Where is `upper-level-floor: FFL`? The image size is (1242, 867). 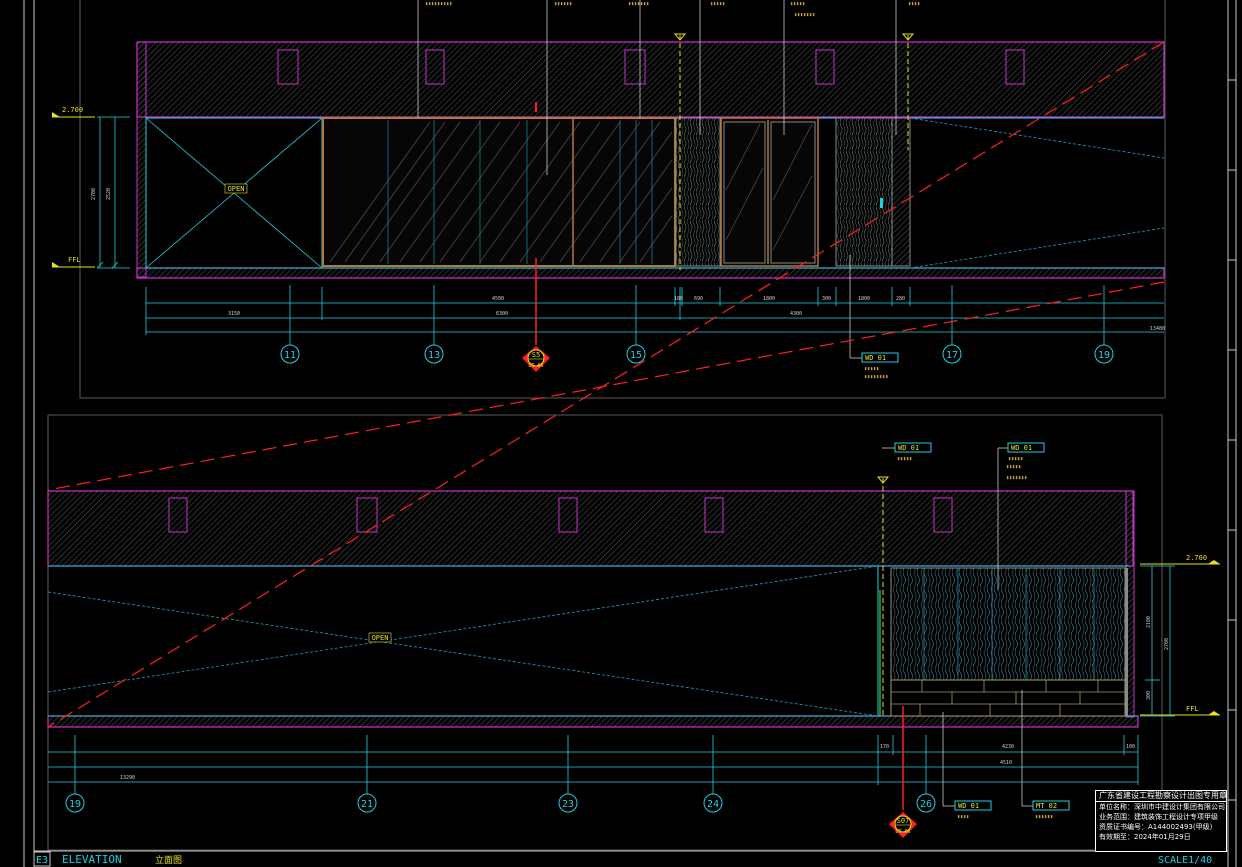 upper-level-floor: FFL is located at coordinates (74, 260).